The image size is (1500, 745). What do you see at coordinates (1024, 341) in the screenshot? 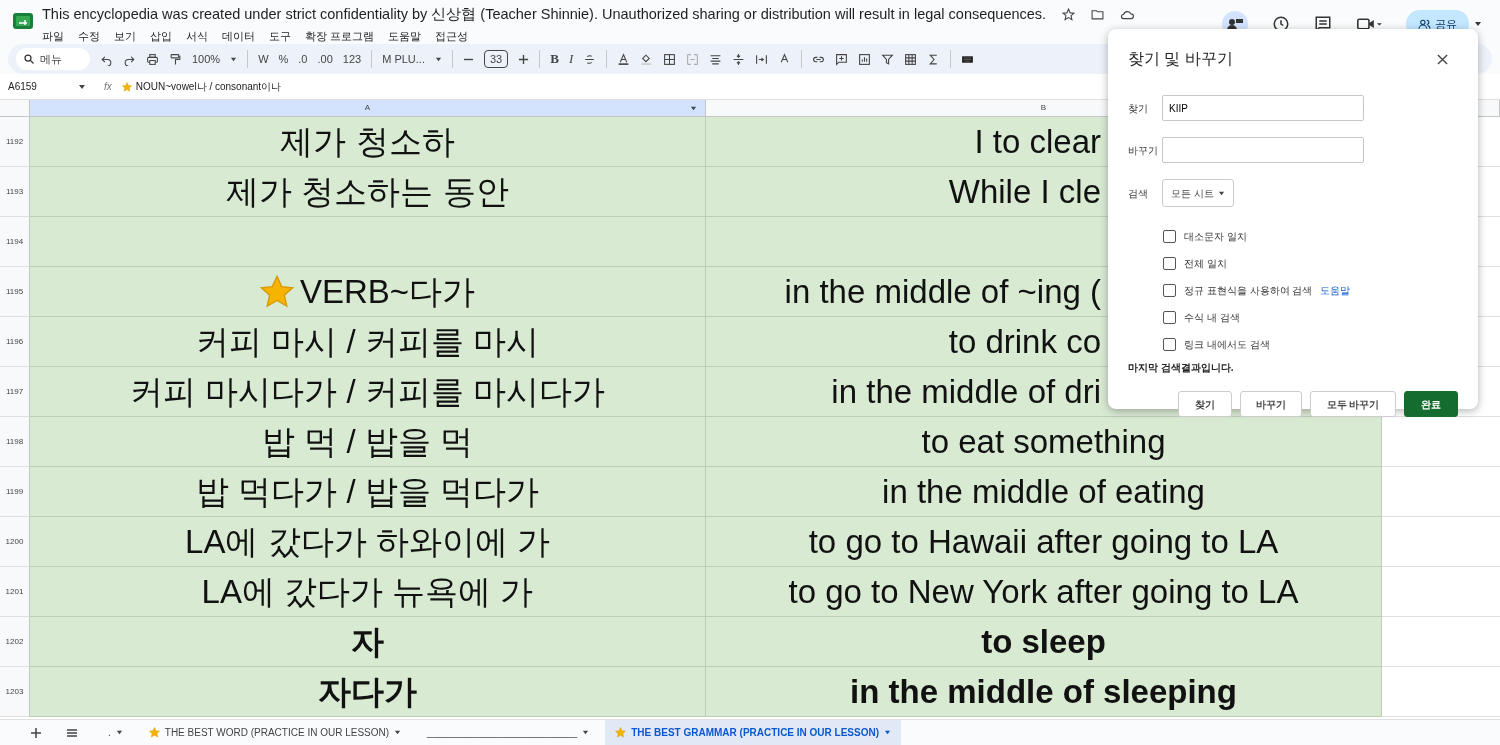
I see `cell-text: to drink co` at bounding box center [1024, 341].